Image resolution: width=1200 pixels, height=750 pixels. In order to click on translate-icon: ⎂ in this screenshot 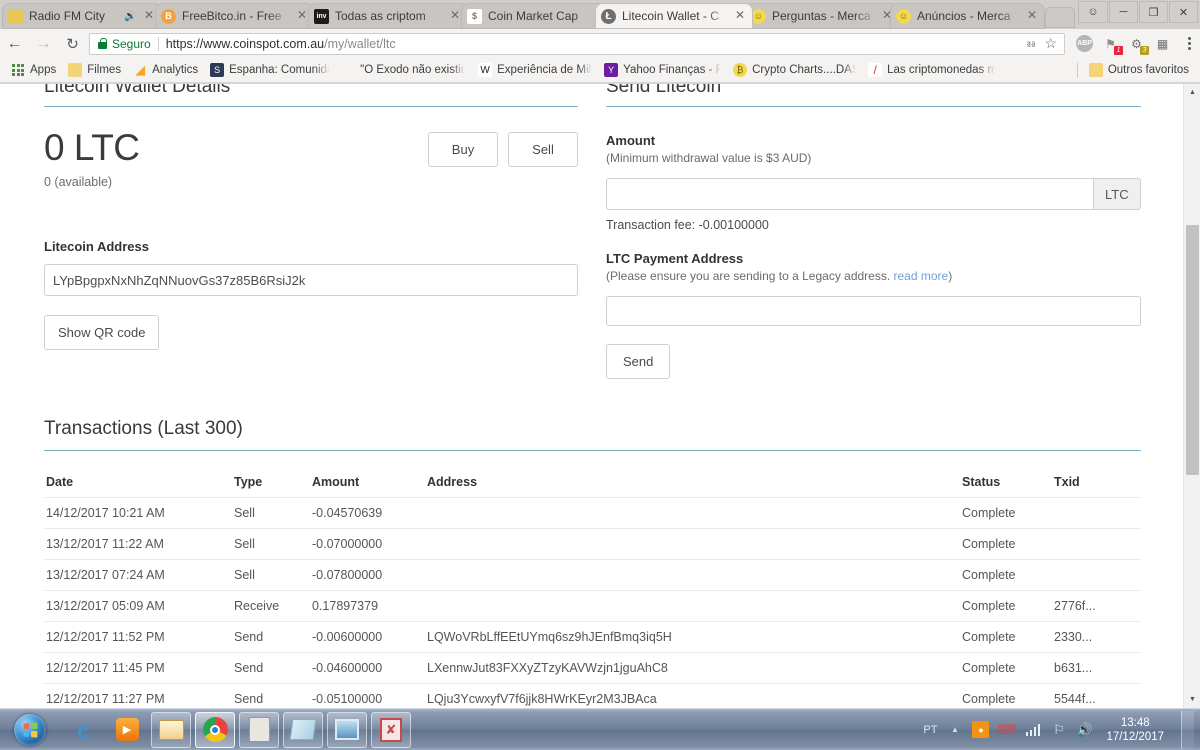, I will do `click(1031, 44)`.